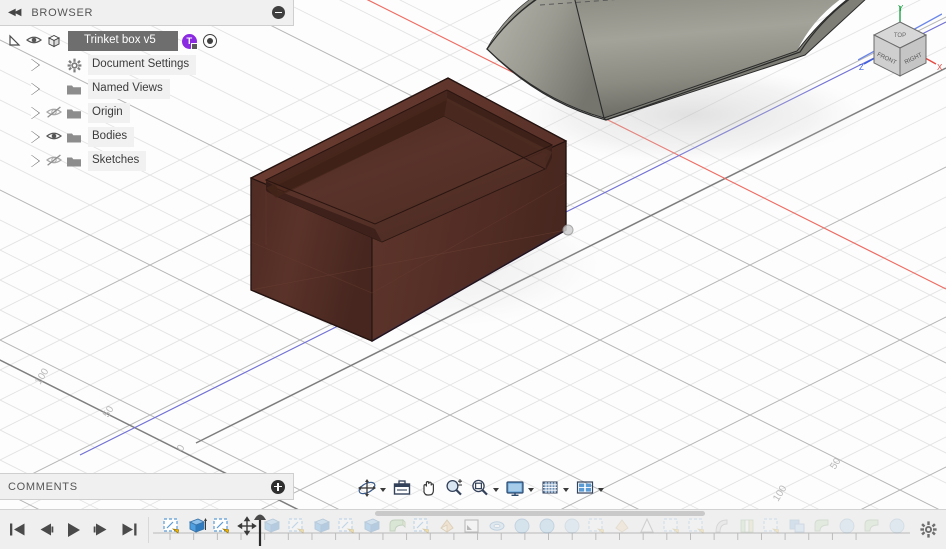 This screenshot has width=946, height=549. I want to click on timeline-playback-controls, so click(74, 529).